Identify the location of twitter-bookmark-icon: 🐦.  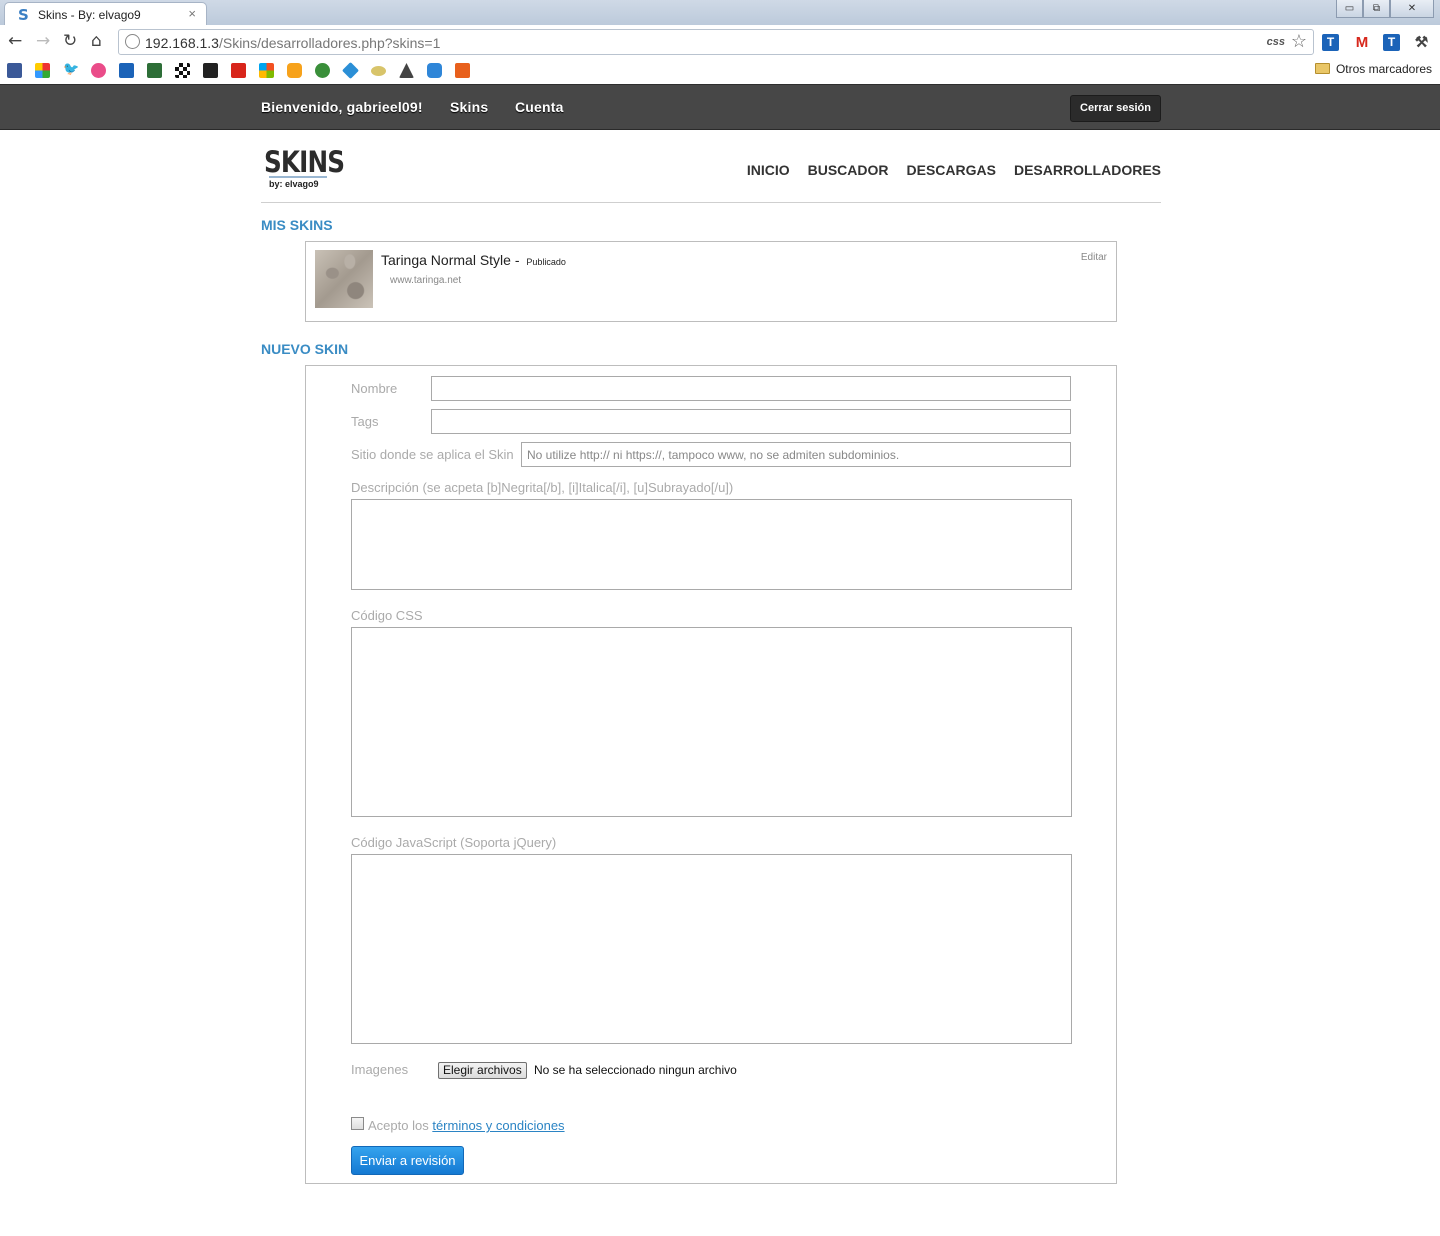
(71, 68).